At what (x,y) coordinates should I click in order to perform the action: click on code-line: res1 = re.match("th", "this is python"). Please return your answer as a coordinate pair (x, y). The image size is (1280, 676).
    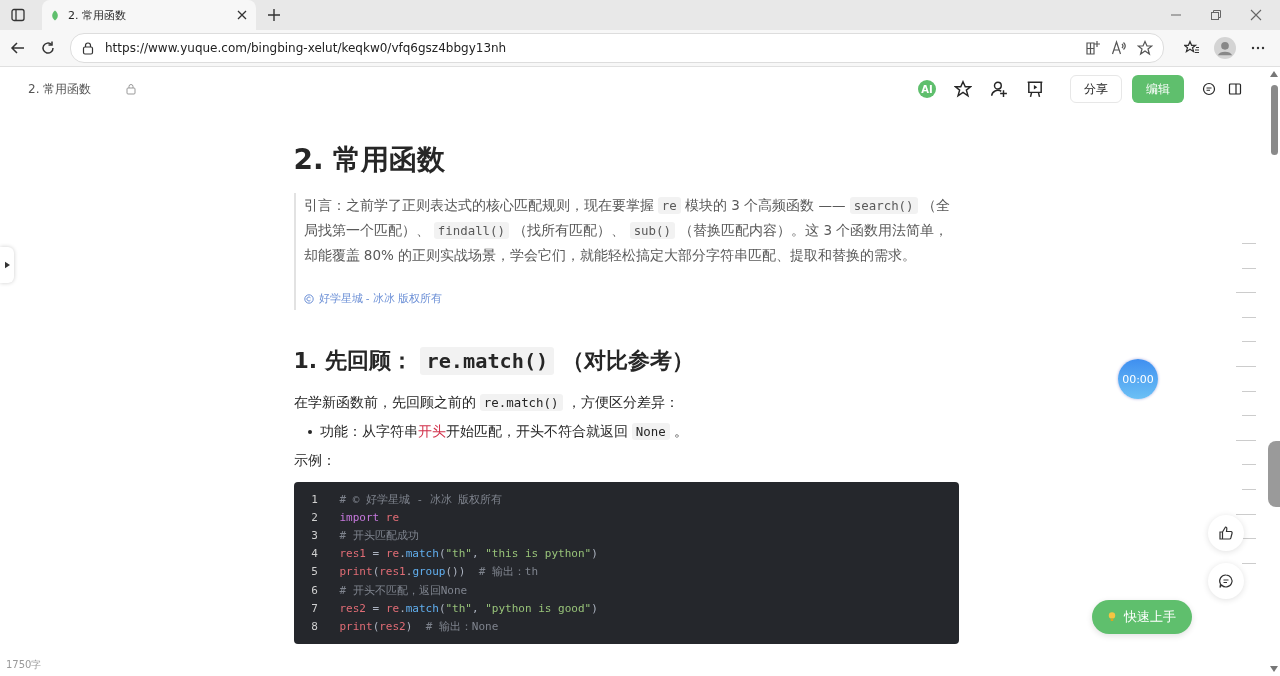
    Looking at the image, I should click on (468, 554).